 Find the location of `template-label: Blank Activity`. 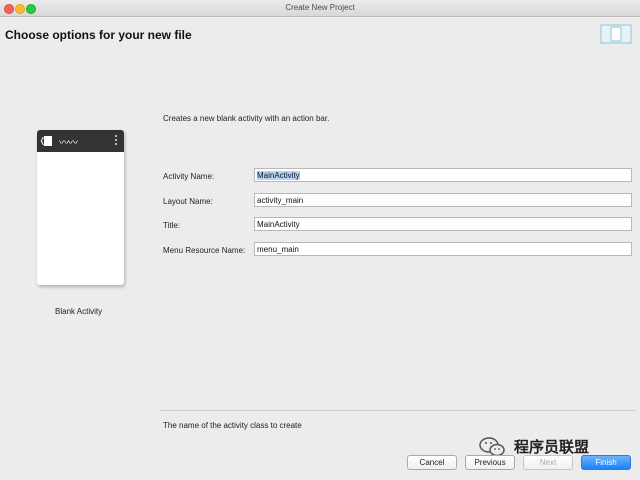

template-label: Blank Activity is located at coordinates (79, 311).